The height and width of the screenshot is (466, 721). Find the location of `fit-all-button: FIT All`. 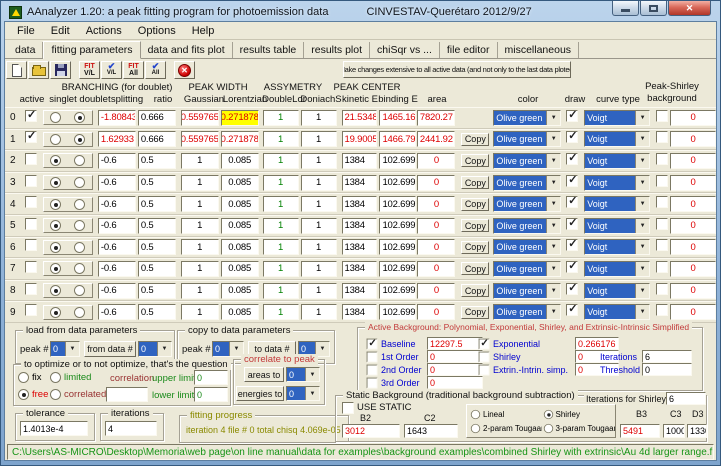

fit-all-button: FIT All is located at coordinates (133, 70).